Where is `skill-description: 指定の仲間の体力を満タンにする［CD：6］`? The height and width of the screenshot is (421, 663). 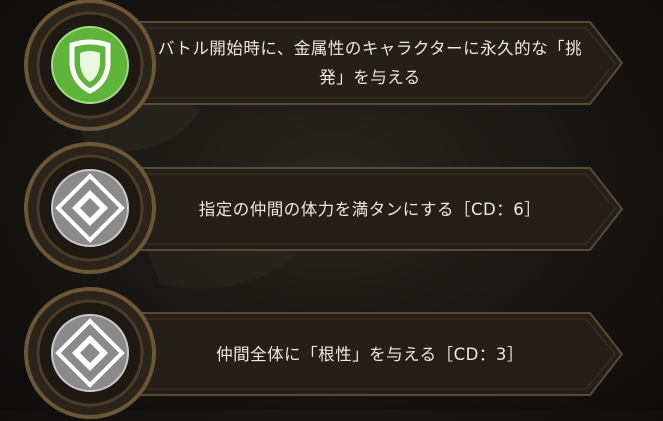
skill-description: 指定の仲間の体力を満タンにする［CD：6］ is located at coordinates (370, 209).